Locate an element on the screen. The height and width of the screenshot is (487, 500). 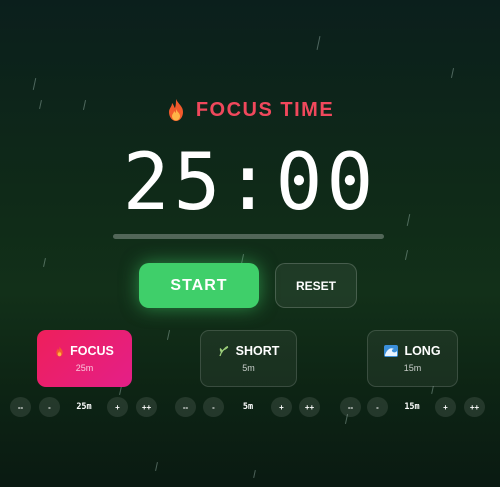
short-adjuster: -- - 5m + ++ is located at coordinates (250, 407).